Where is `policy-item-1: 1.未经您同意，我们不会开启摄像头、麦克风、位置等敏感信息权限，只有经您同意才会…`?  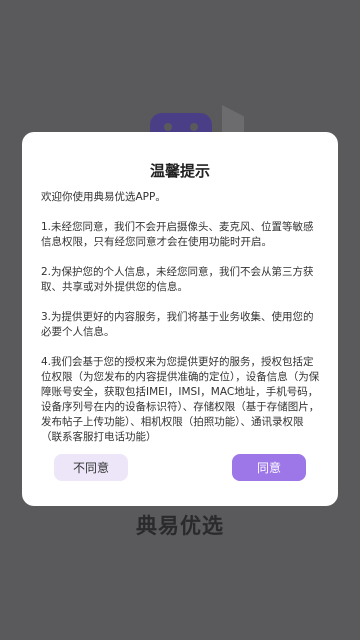
policy-item-1: 1.未经您同意，我们不会开启摄像头、麦克风、位置等敏感信息权限，只有经您同意才会… is located at coordinates (177, 234).